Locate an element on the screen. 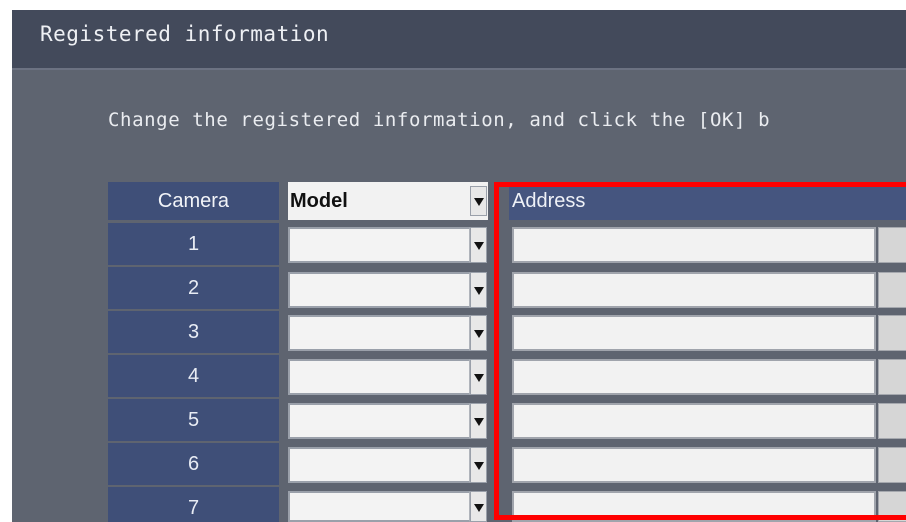  camera-number-3: 3 is located at coordinates (193, 332).